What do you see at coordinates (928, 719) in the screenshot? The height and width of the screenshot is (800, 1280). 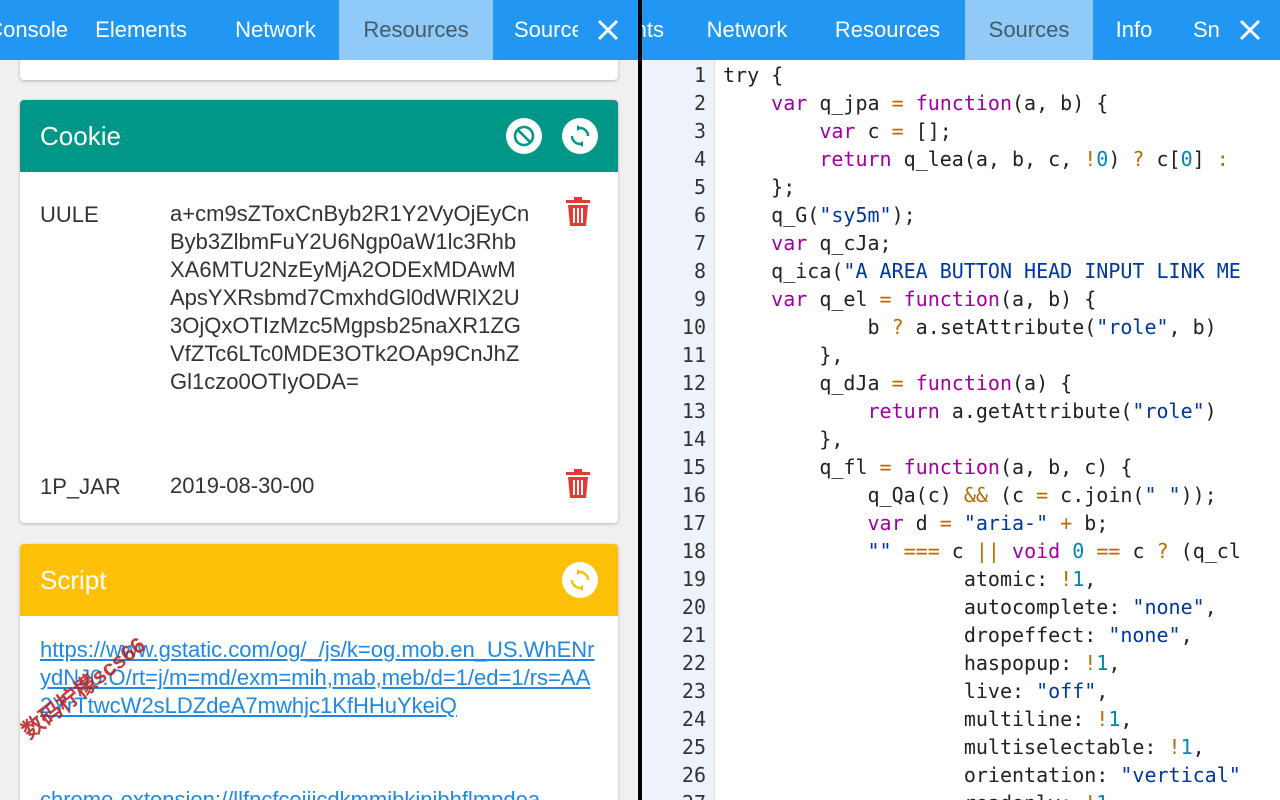 I see `code-line: multiline: !1,` at bounding box center [928, 719].